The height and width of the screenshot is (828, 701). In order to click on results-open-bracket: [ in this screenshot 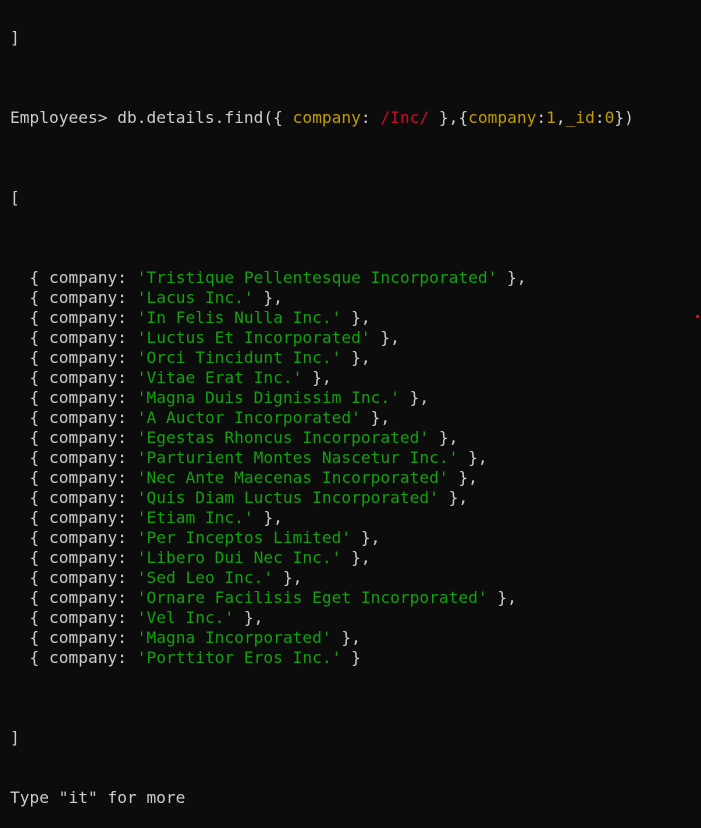, I will do `click(15, 197)`.